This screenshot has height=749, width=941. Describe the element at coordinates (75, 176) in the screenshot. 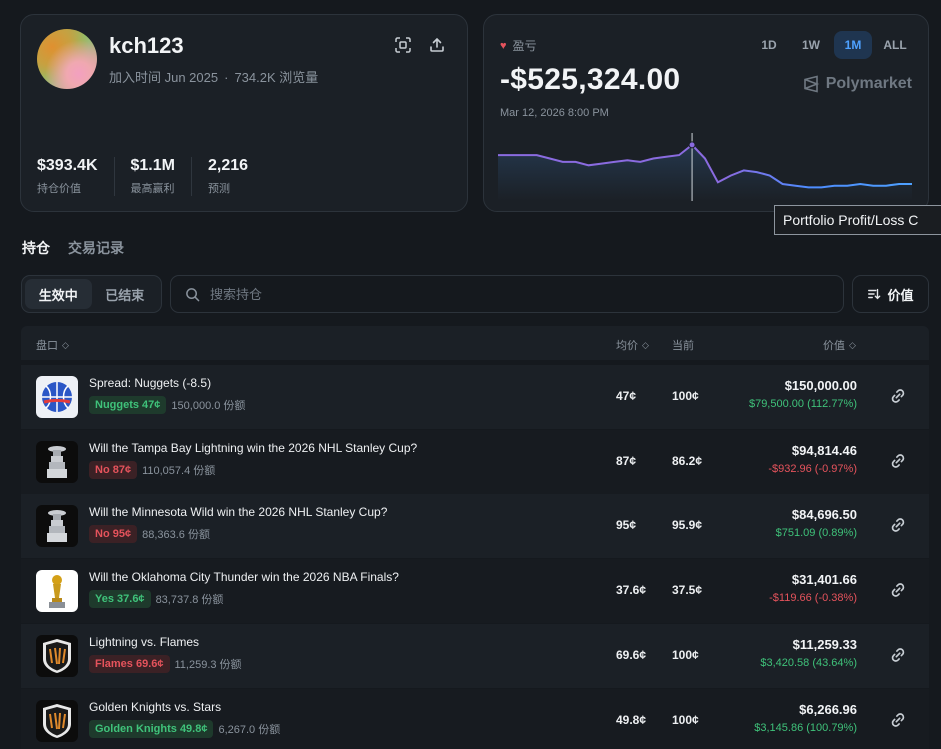

I see `stat-positions-value: $393.4K 持仓价值` at that location.